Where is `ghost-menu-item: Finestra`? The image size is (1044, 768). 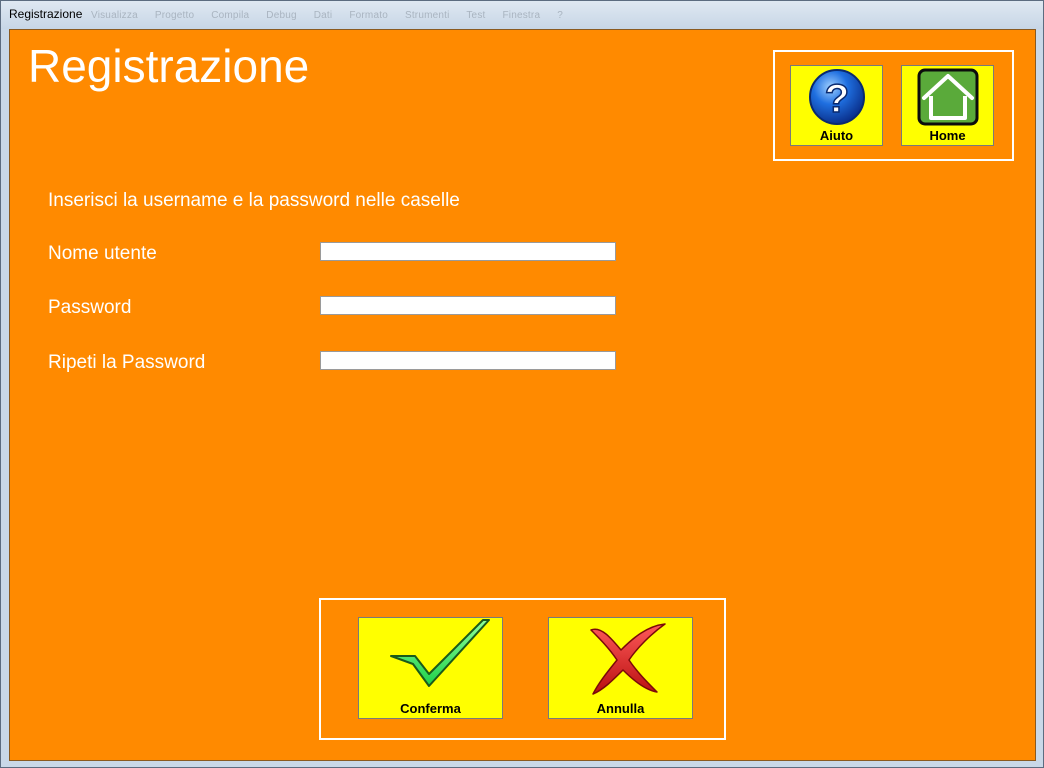
ghost-menu-item: Finestra is located at coordinates (521, 15).